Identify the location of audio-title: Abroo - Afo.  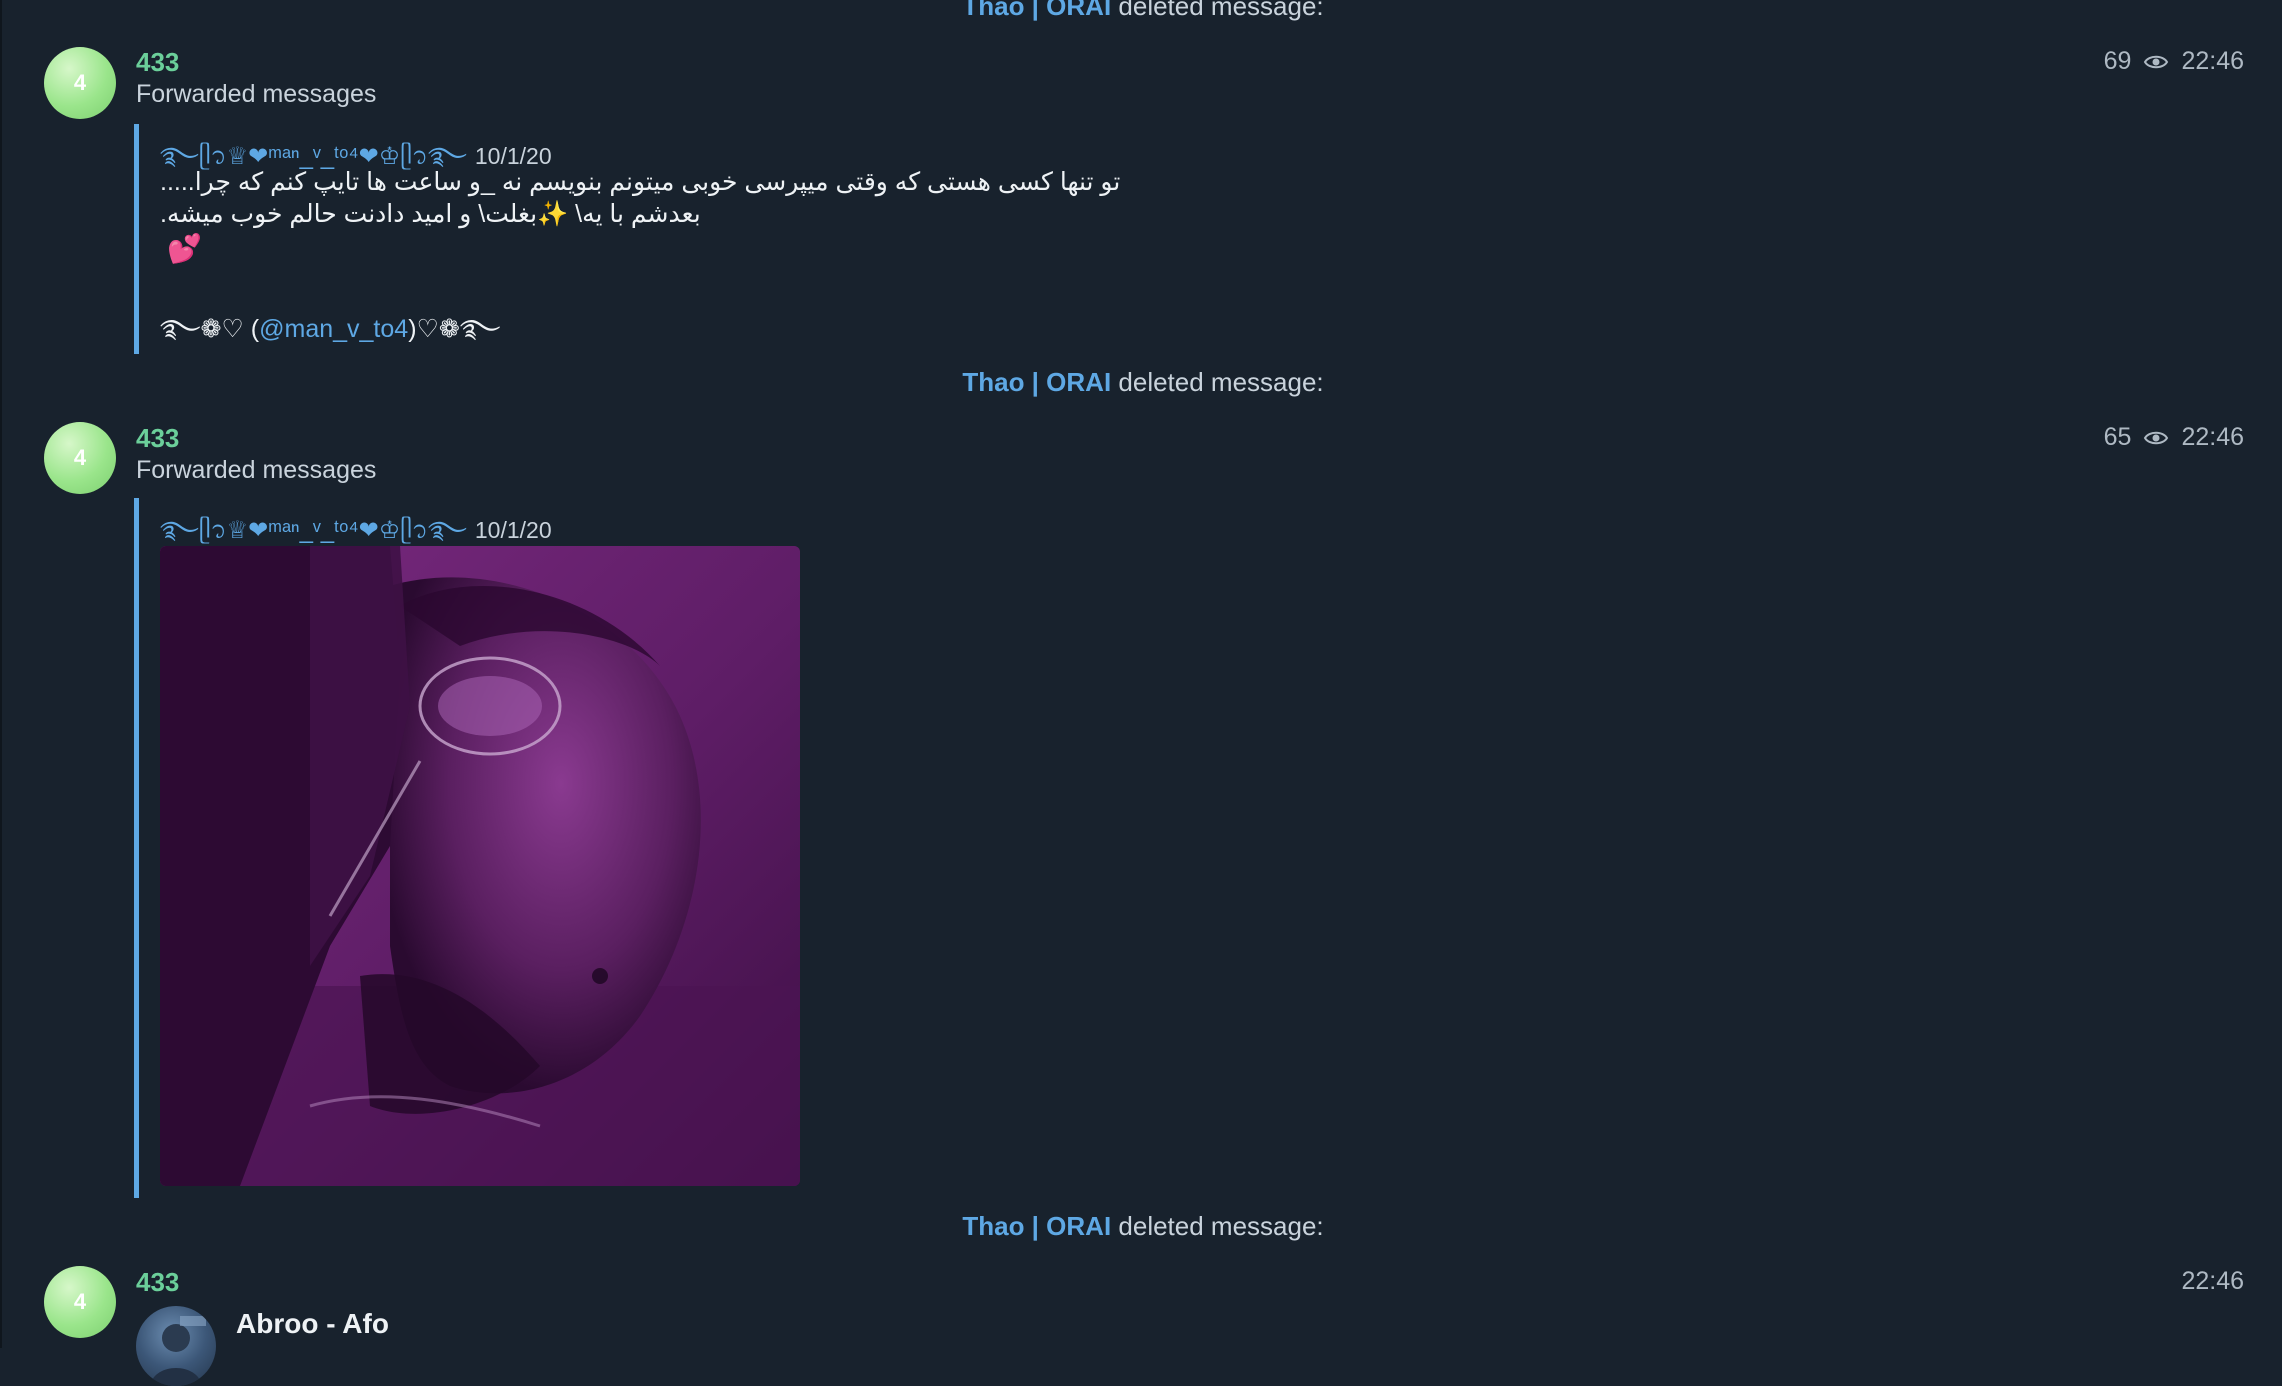
(312, 1324).